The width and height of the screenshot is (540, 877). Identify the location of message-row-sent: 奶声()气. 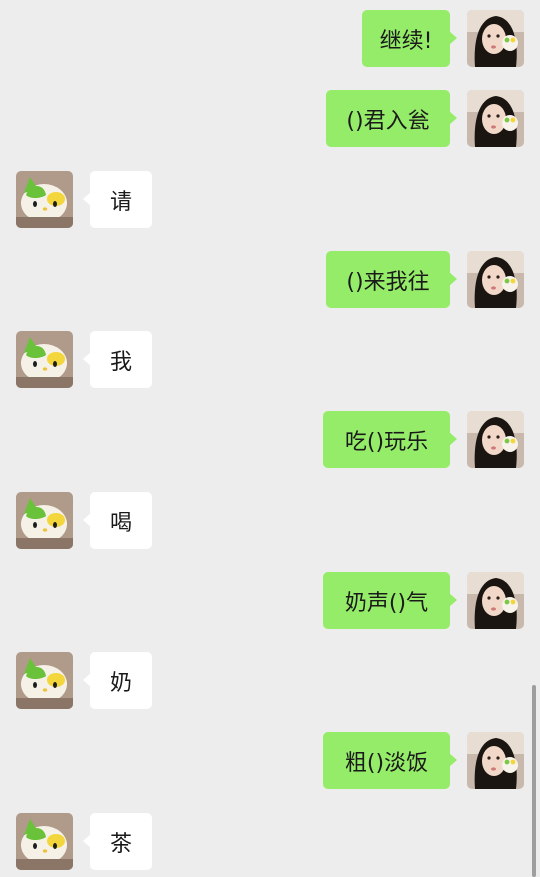
(270, 600).